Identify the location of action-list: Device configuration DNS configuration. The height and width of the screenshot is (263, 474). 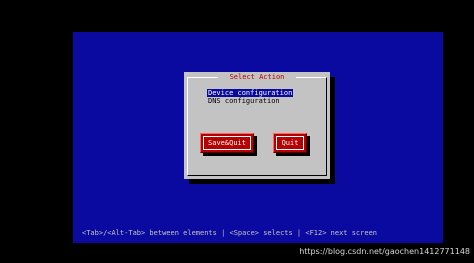
(250, 97).